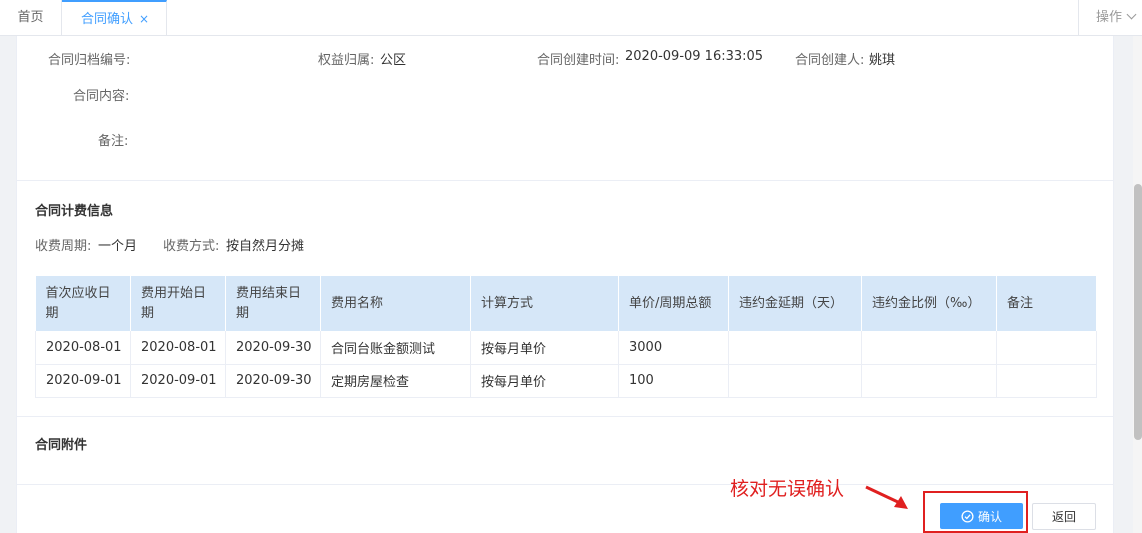  I want to click on operations-menu: 操作, so click(1110, 18).